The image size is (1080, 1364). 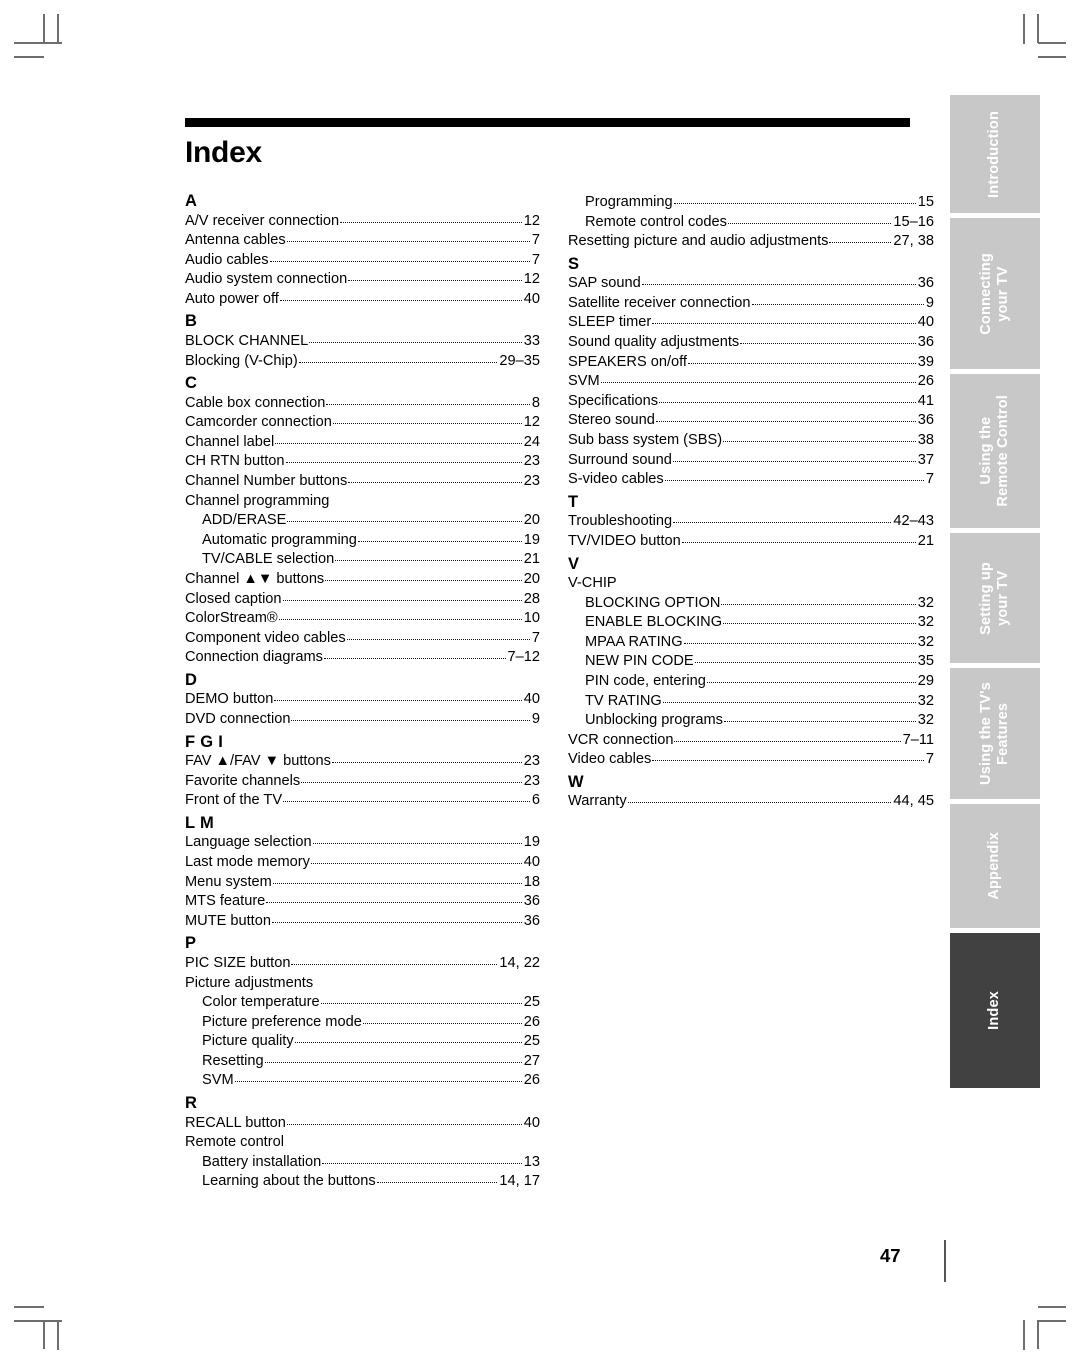 I want to click on index-entry: Battery installation 13, so click(x=362, y=1163).